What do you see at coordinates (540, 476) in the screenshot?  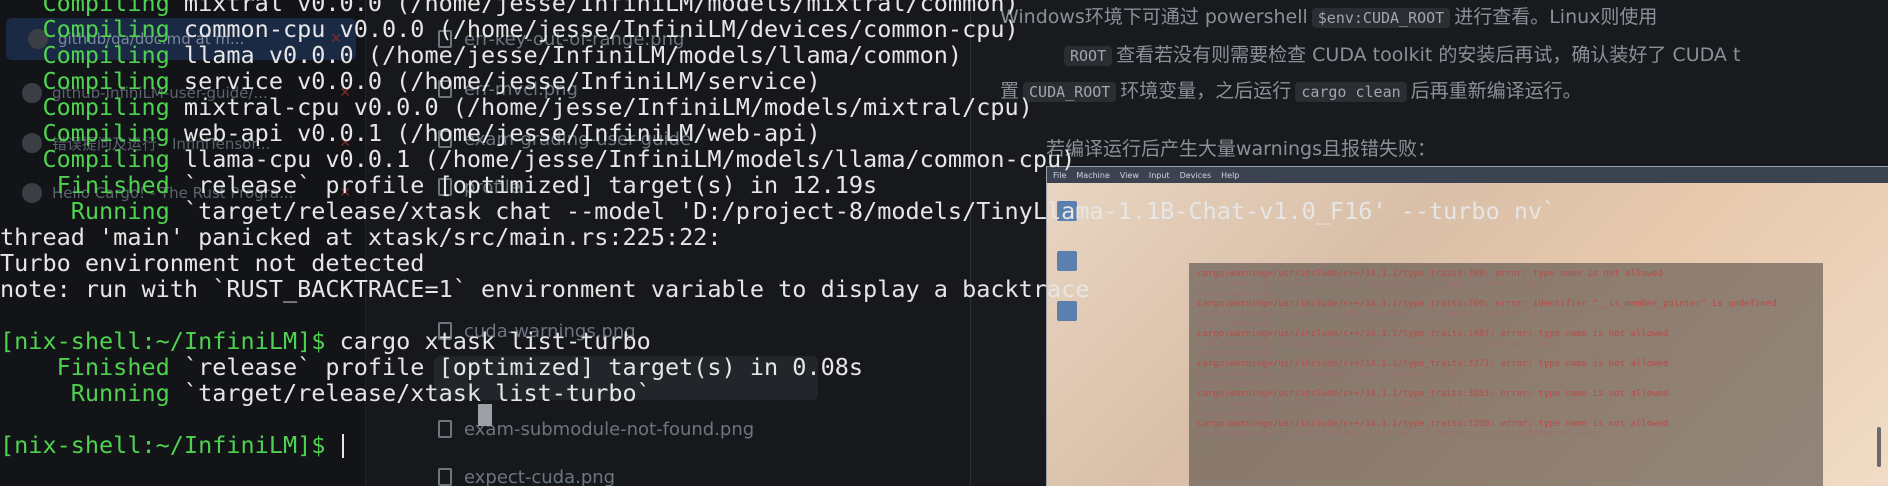 I see `file-name: expect-cuda.png` at bounding box center [540, 476].